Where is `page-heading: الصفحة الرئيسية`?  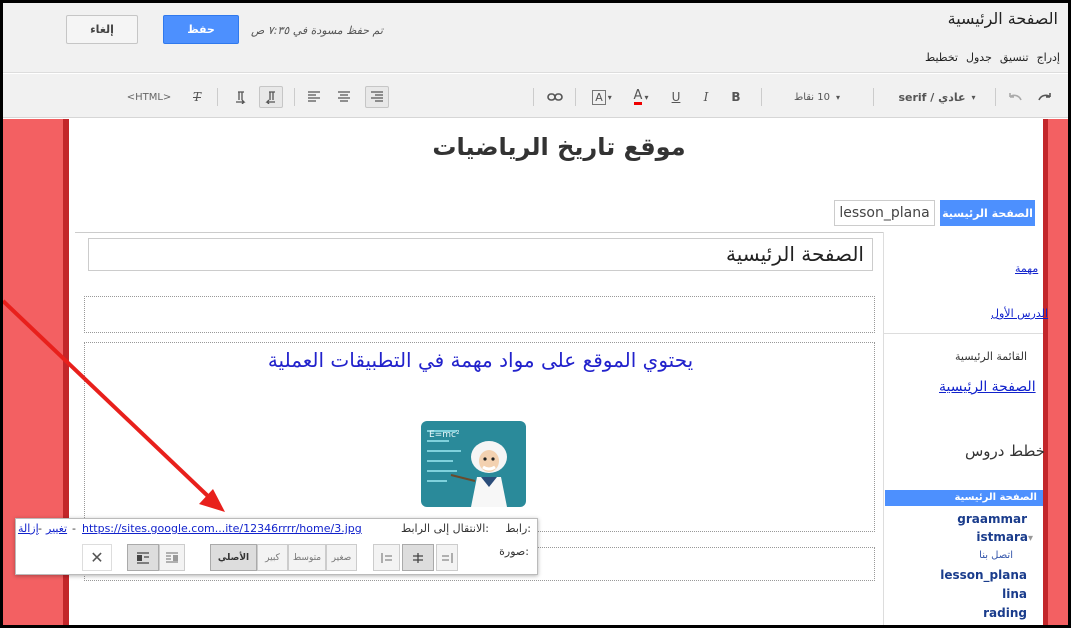
page-heading: الصفحة الرئيسية is located at coordinates (795, 254).